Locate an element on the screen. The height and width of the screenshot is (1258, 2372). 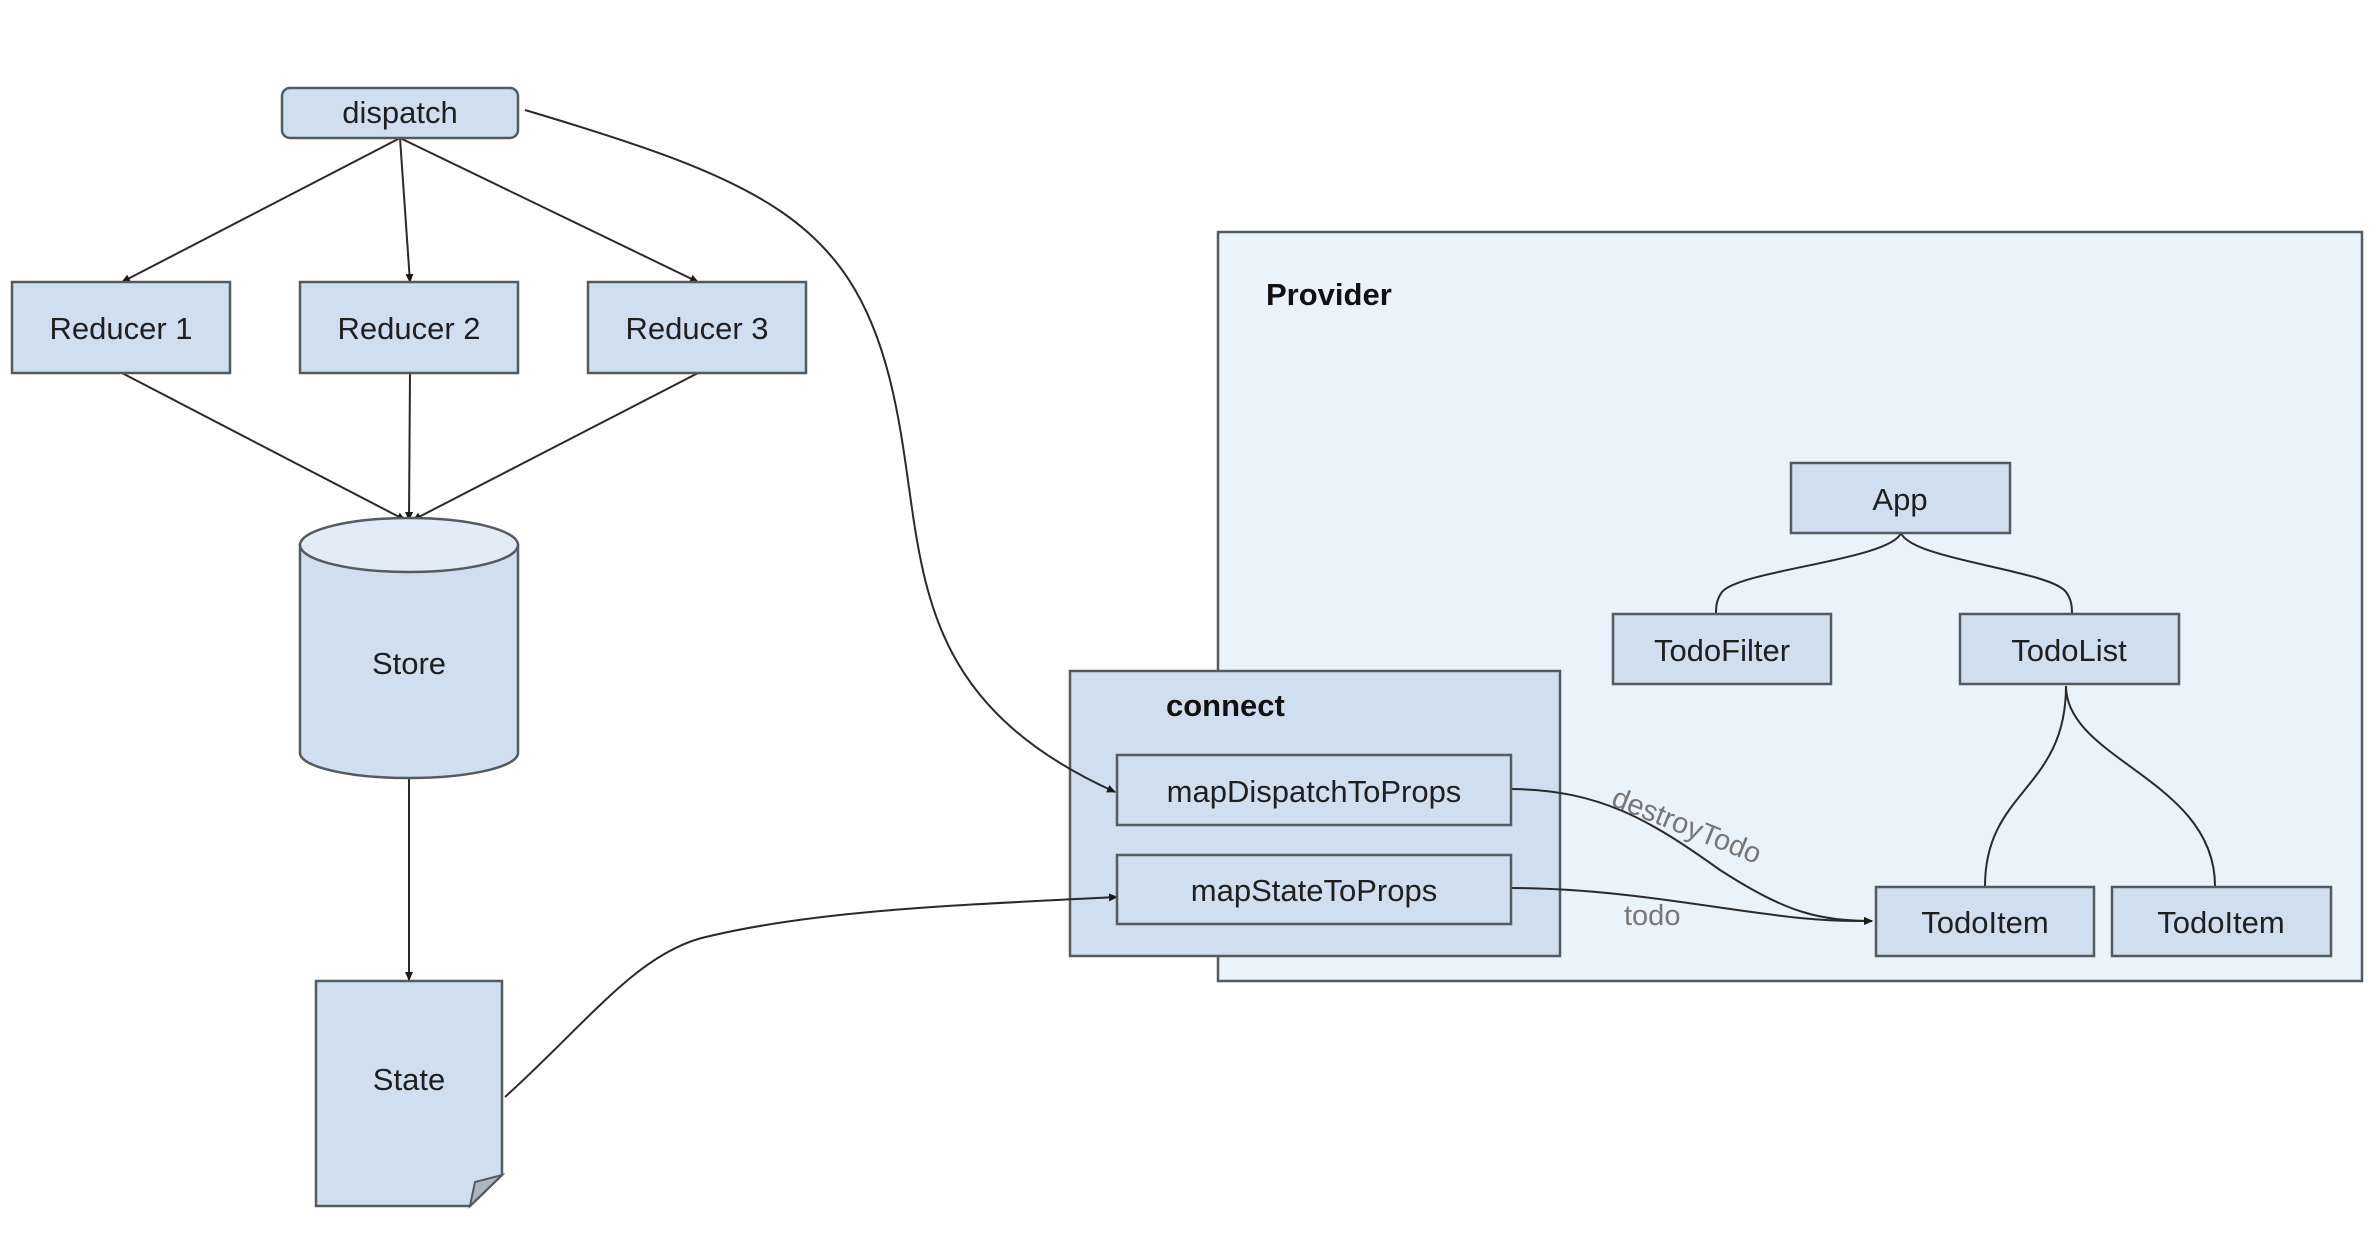
connect-title: connect is located at coordinates (1225, 705).